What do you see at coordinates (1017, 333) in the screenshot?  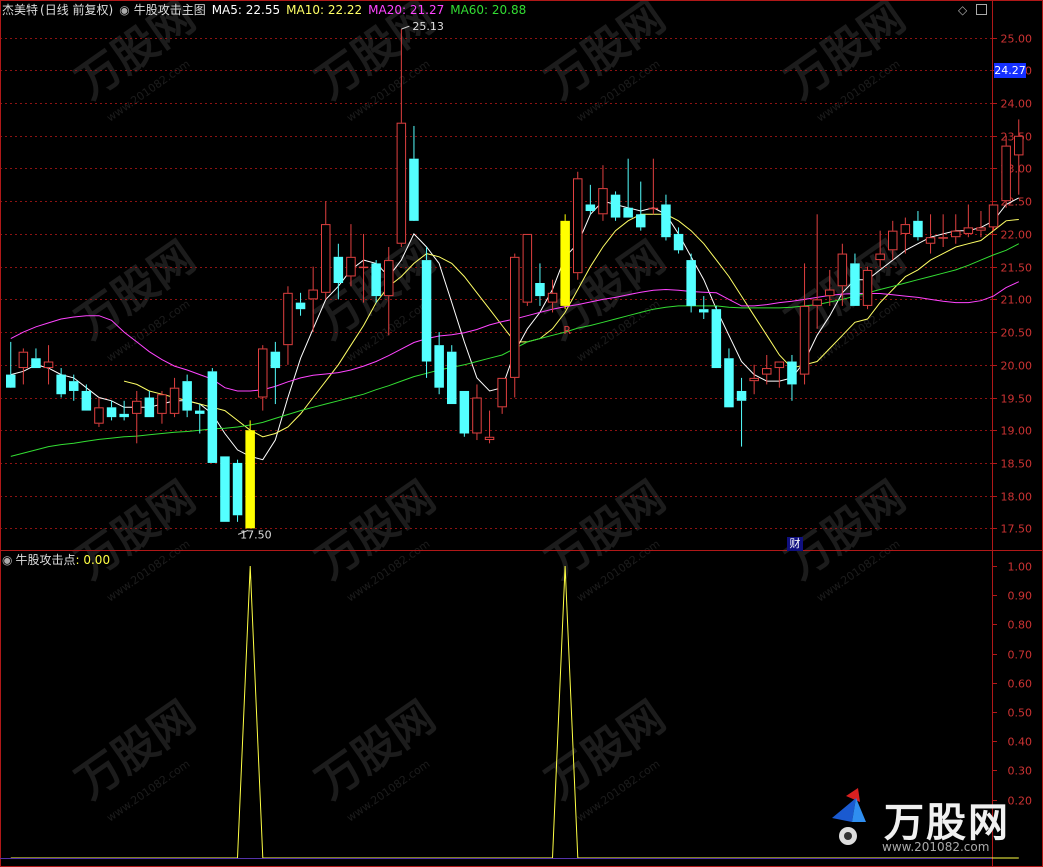 I see `price-tick-label: 20.50` at bounding box center [1017, 333].